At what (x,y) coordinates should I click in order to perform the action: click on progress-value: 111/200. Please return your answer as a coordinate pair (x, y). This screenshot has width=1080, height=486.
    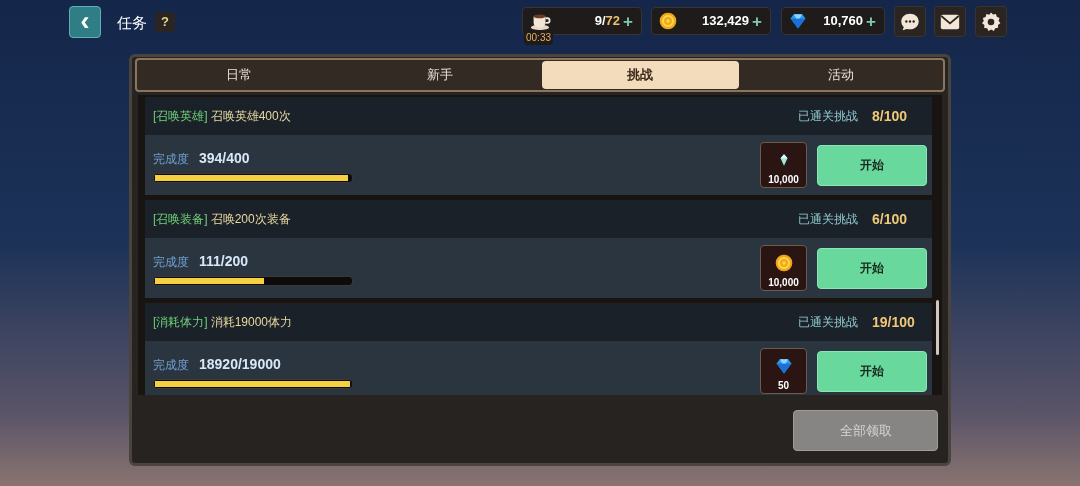
    Looking at the image, I should click on (224, 261).